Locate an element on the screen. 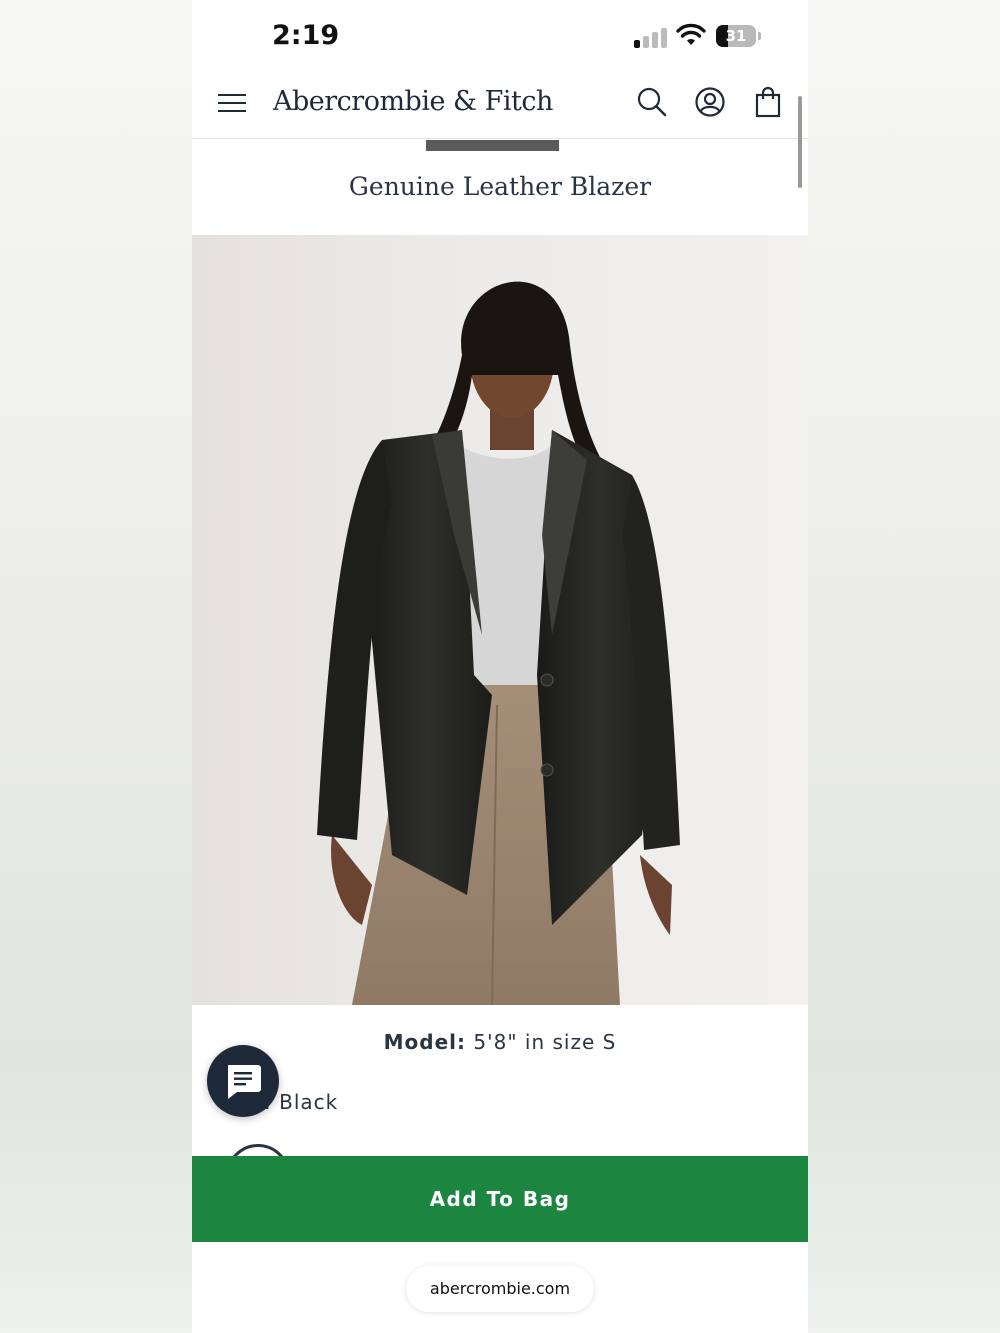  browser-url-bar: abercrombie.com is located at coordinates (500, 1289).